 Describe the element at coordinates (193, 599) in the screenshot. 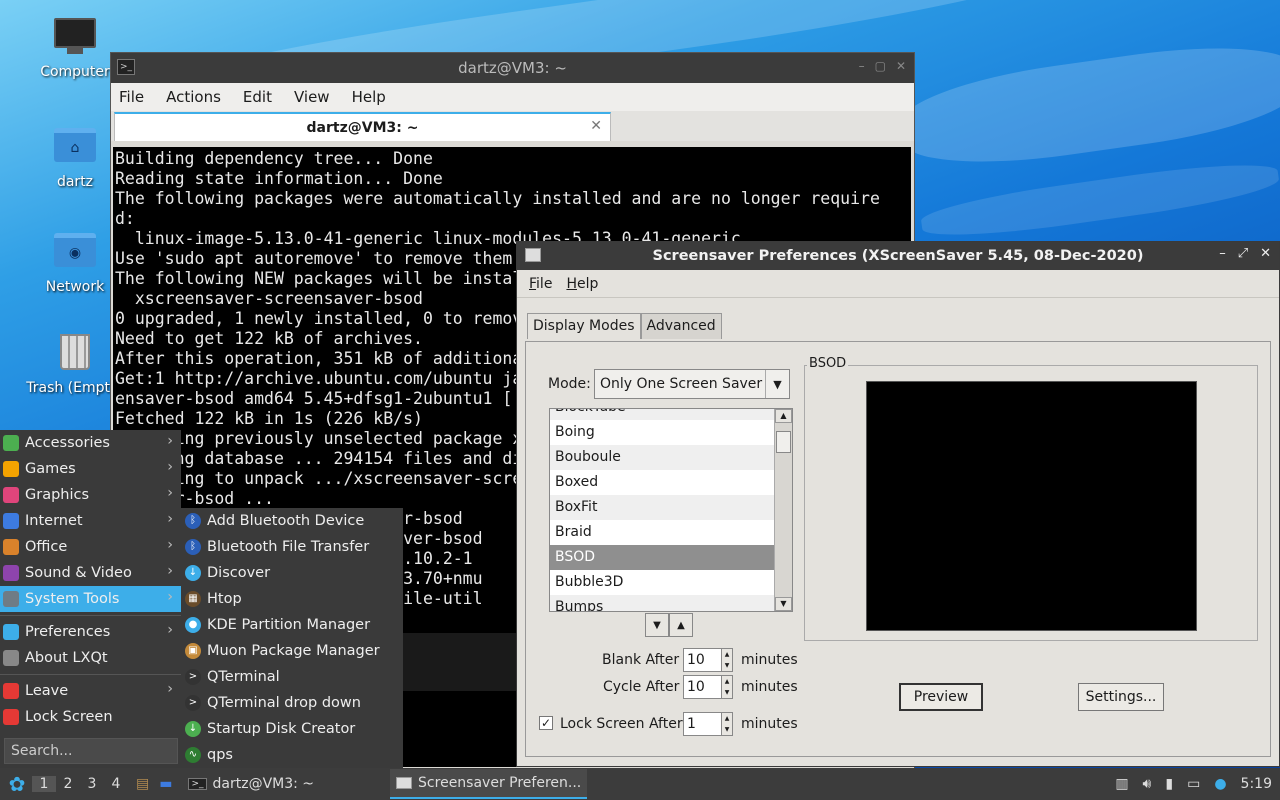

I see `app-icon: ▦` at that location.